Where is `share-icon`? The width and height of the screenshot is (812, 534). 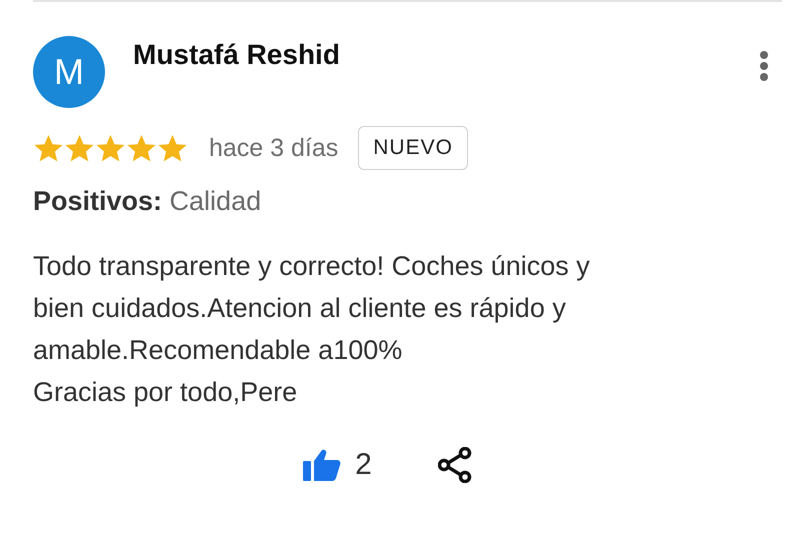 share-icon is located at coordinates (455, 465).